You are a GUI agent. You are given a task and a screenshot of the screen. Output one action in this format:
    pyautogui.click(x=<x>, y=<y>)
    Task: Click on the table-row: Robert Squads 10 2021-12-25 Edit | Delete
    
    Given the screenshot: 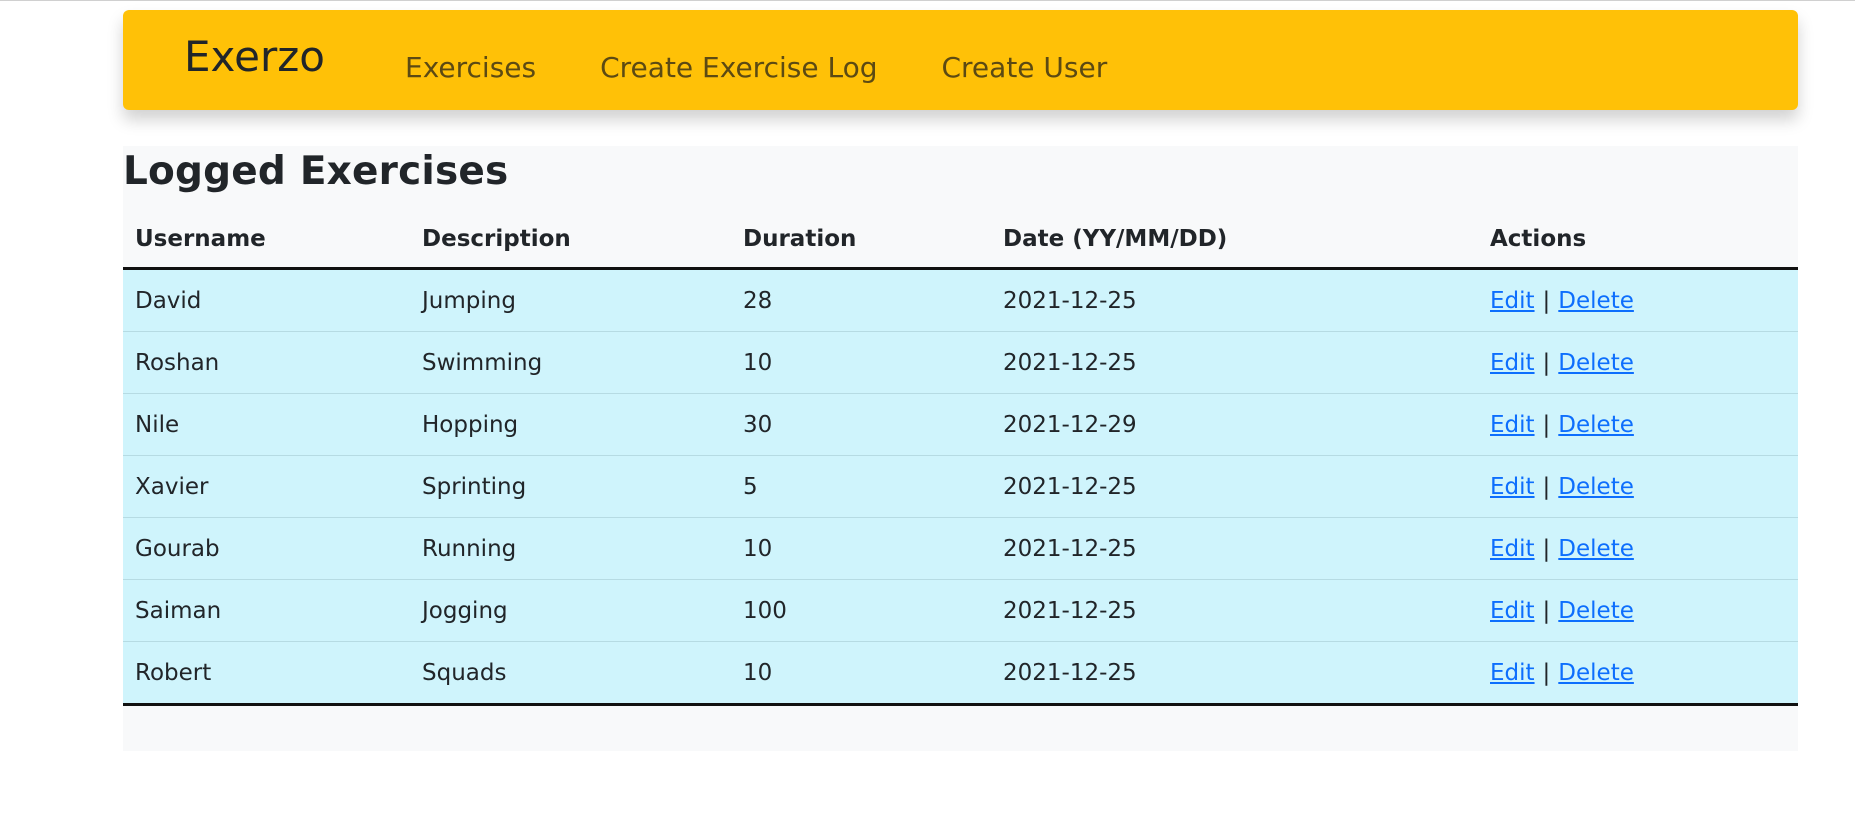 What is the action you would take?
    pyautogui.click(x=960, y=673)
    